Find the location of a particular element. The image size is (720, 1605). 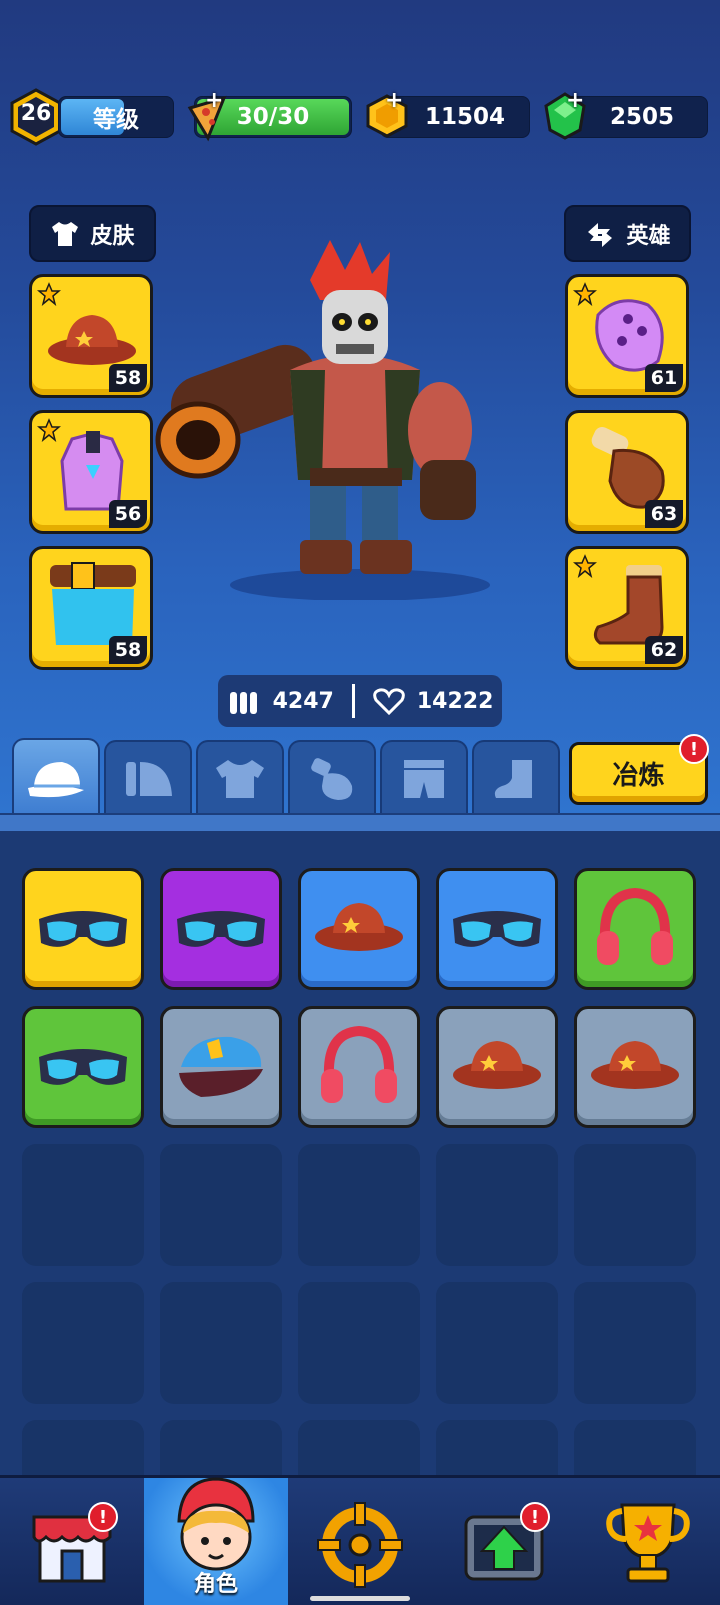

refine-button-label: 冶炼 is located at coordinates (638, 776).